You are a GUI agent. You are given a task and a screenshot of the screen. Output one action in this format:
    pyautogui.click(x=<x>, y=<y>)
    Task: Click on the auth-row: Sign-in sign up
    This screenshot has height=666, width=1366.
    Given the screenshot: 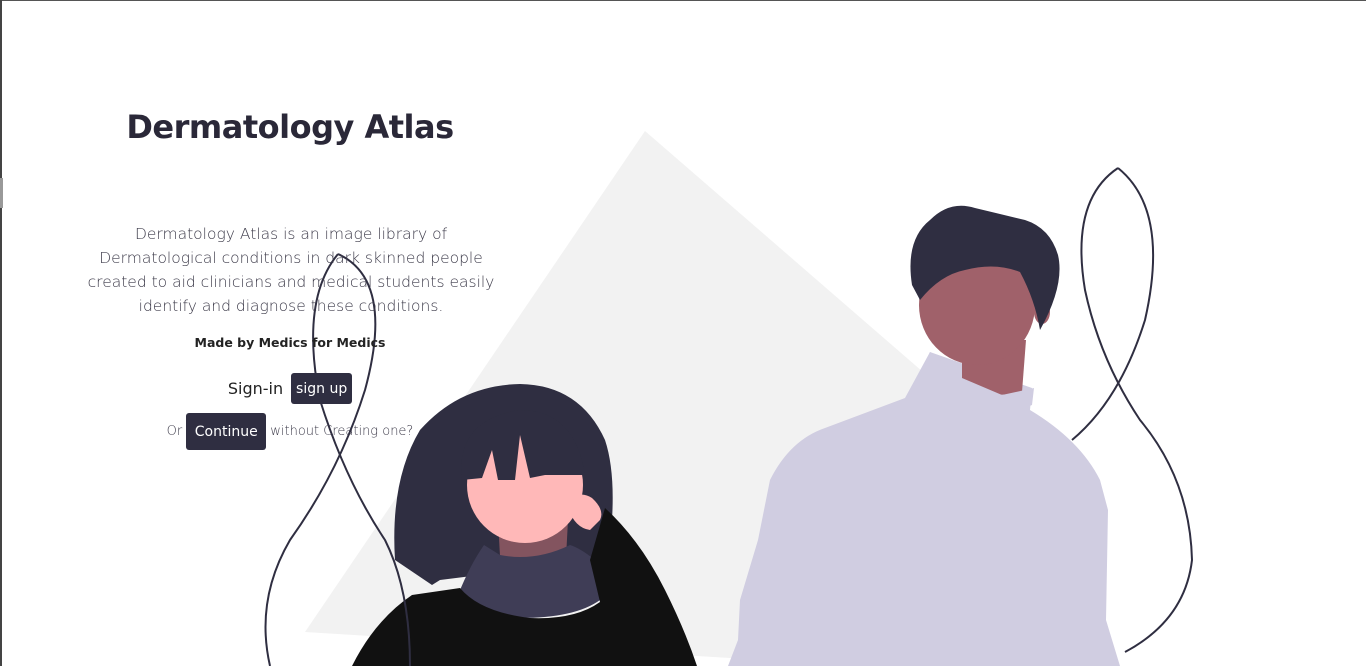 What is the action you would take?
    pyautogui.click(x=290, y=388)
    